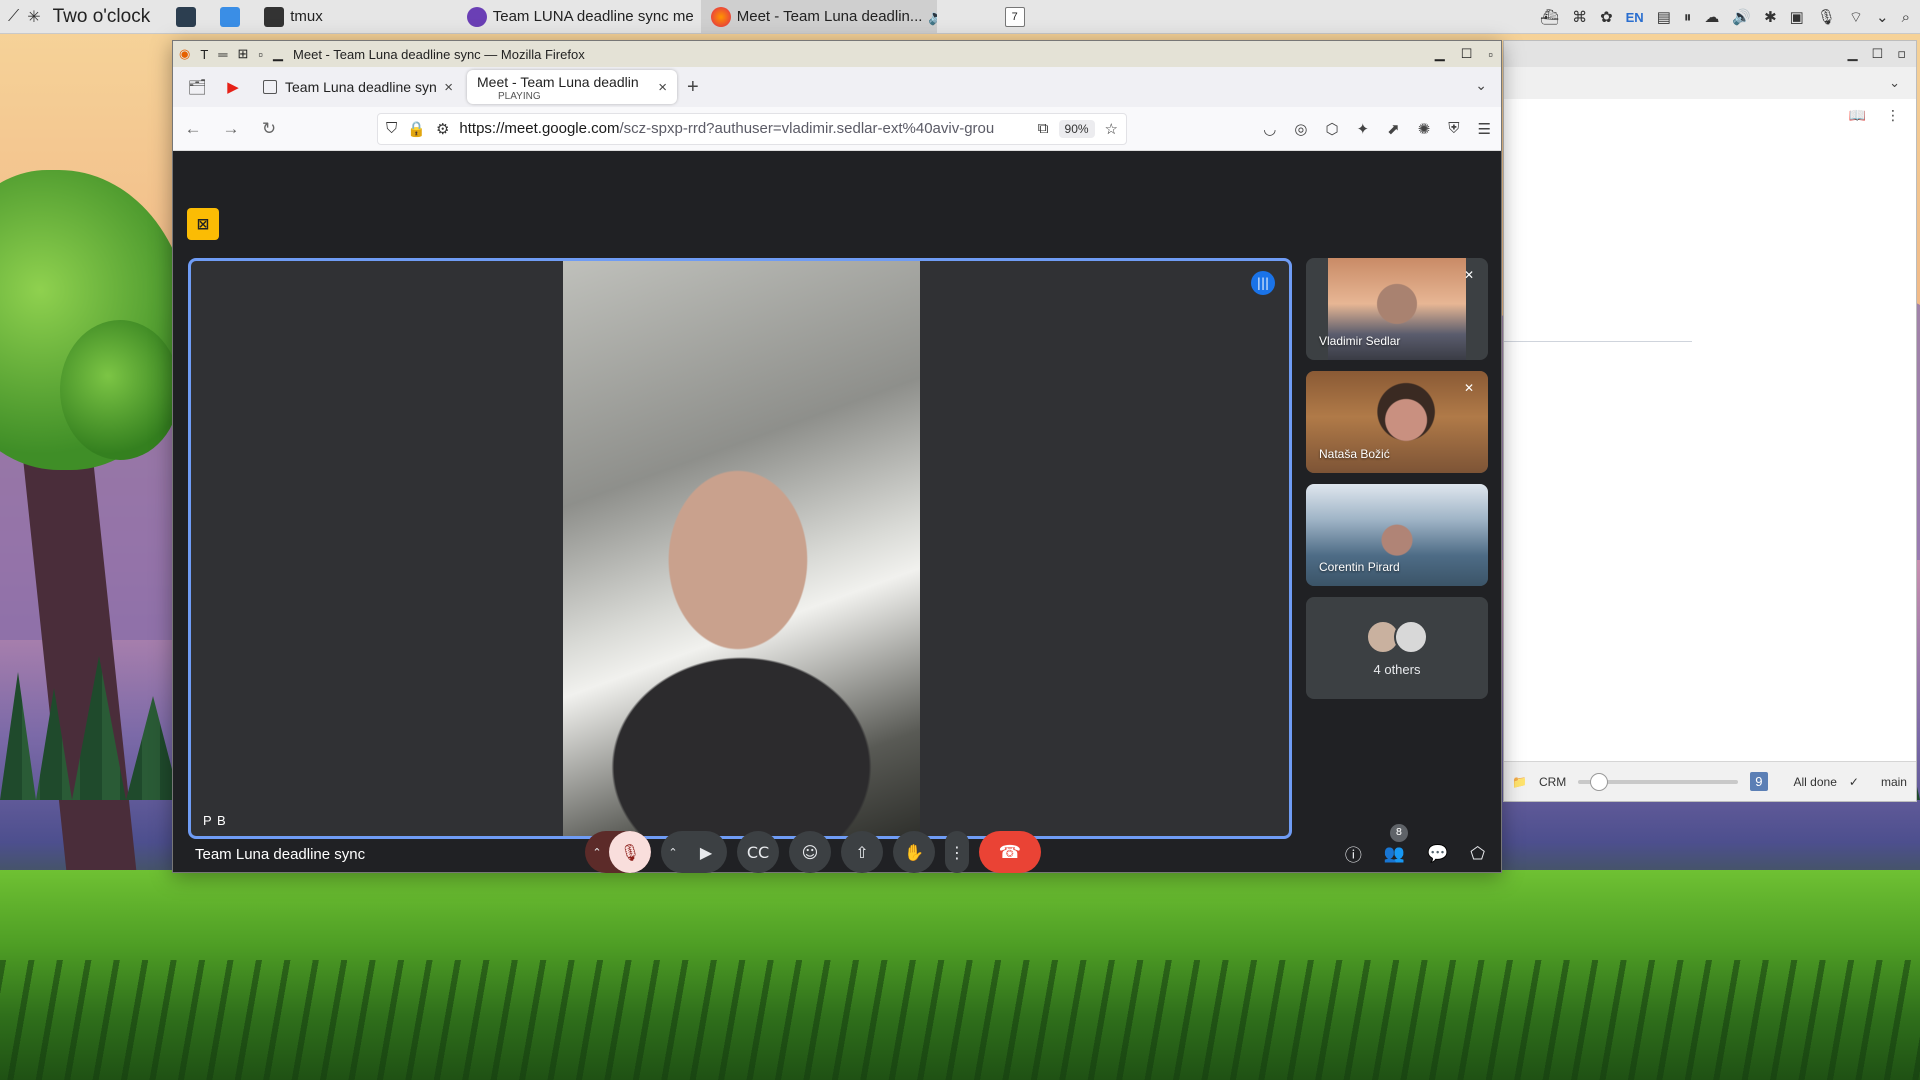  Describe the element at coordinates (203, 224) in the screenshot. I see `recording-indicator: ⊠` at that location.